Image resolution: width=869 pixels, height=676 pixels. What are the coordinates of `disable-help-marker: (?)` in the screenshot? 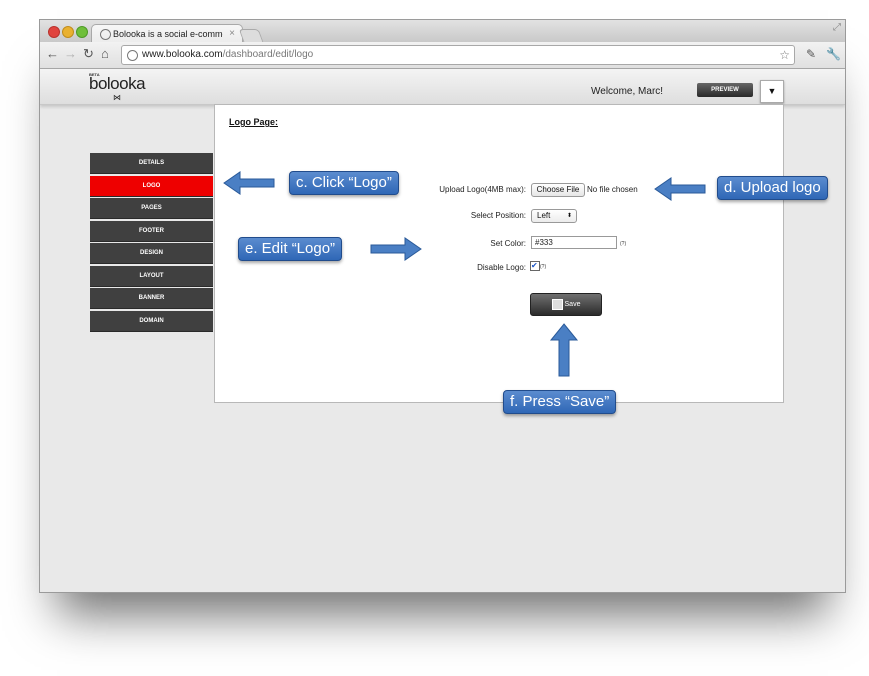 It's located at (543, 267).